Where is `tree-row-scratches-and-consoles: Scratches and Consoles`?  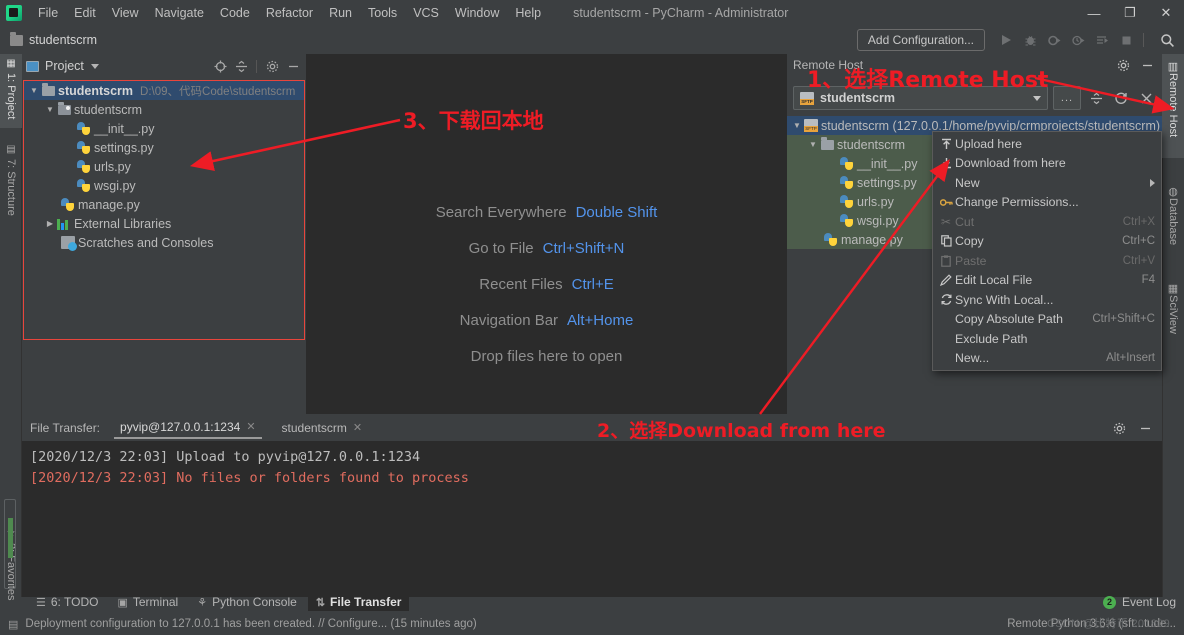 tree-row-scratches-and-consoles: Scratches and Consoles is located at coordinates (164, 242).